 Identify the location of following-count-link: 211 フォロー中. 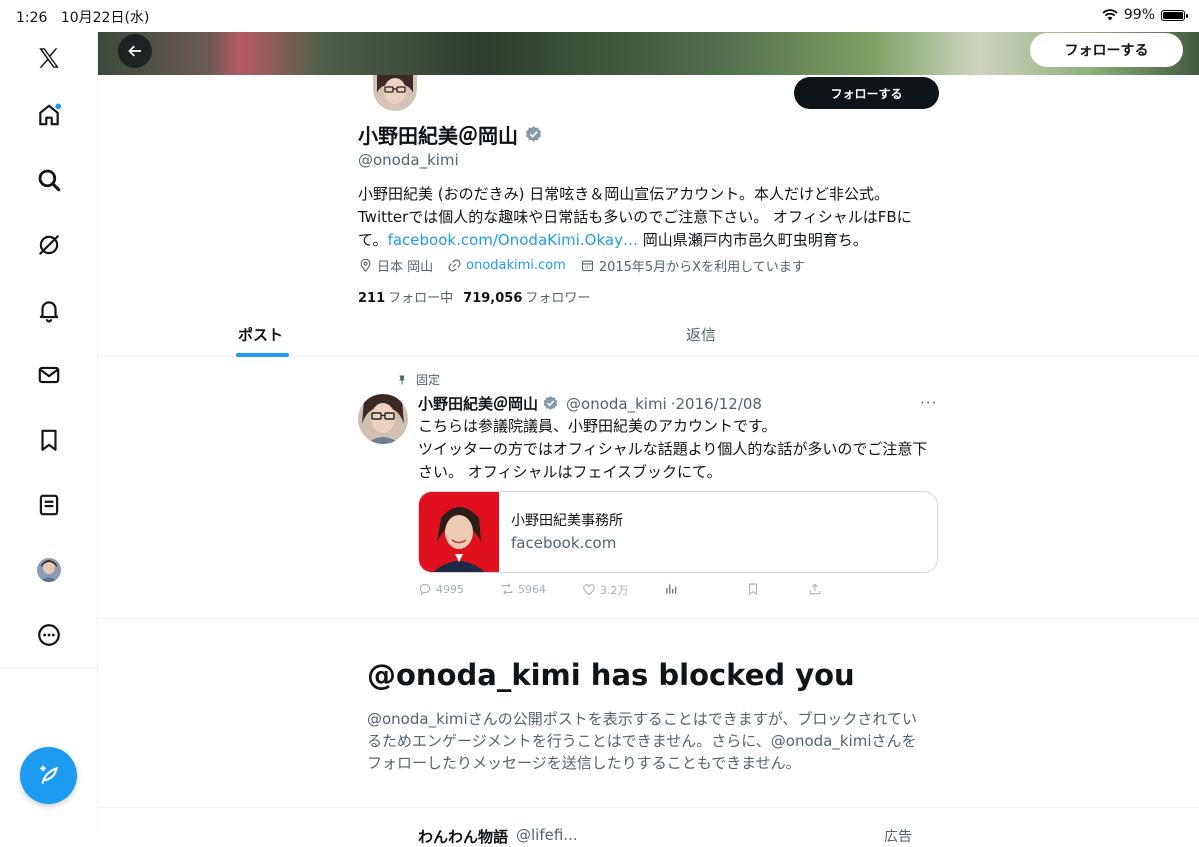
(405, 296).